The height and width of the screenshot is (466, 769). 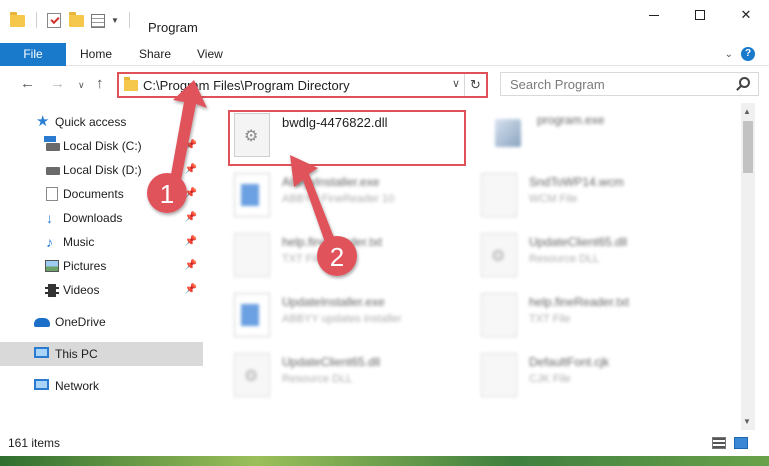 What do you see at coordinates (101, 266) in the screenshot?
I see `sidebar-item-pictures: Pictures 📌` at bounding box center [101, 266].